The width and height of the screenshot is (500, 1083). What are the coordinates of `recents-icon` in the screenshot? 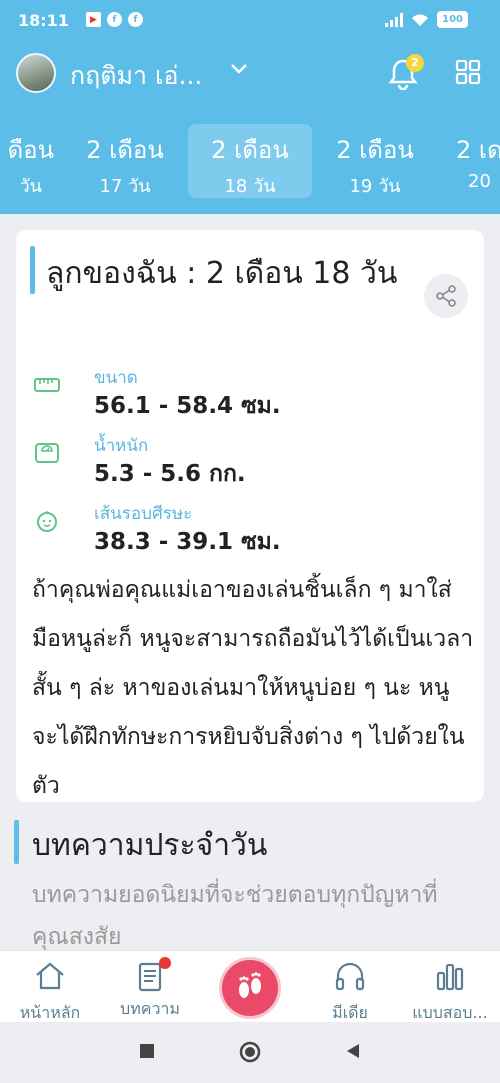 It's located at (147, 1051).